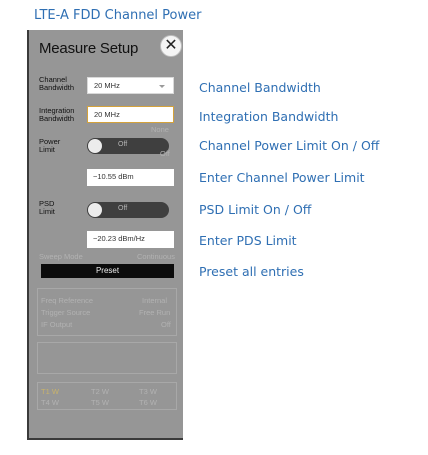 The width and height of the screenshot is (428, 455). What do you see at coordinates (251, 271) in the screenshot?
I see `callout-preset: Preset all entries` at bounding box center [251, 271].